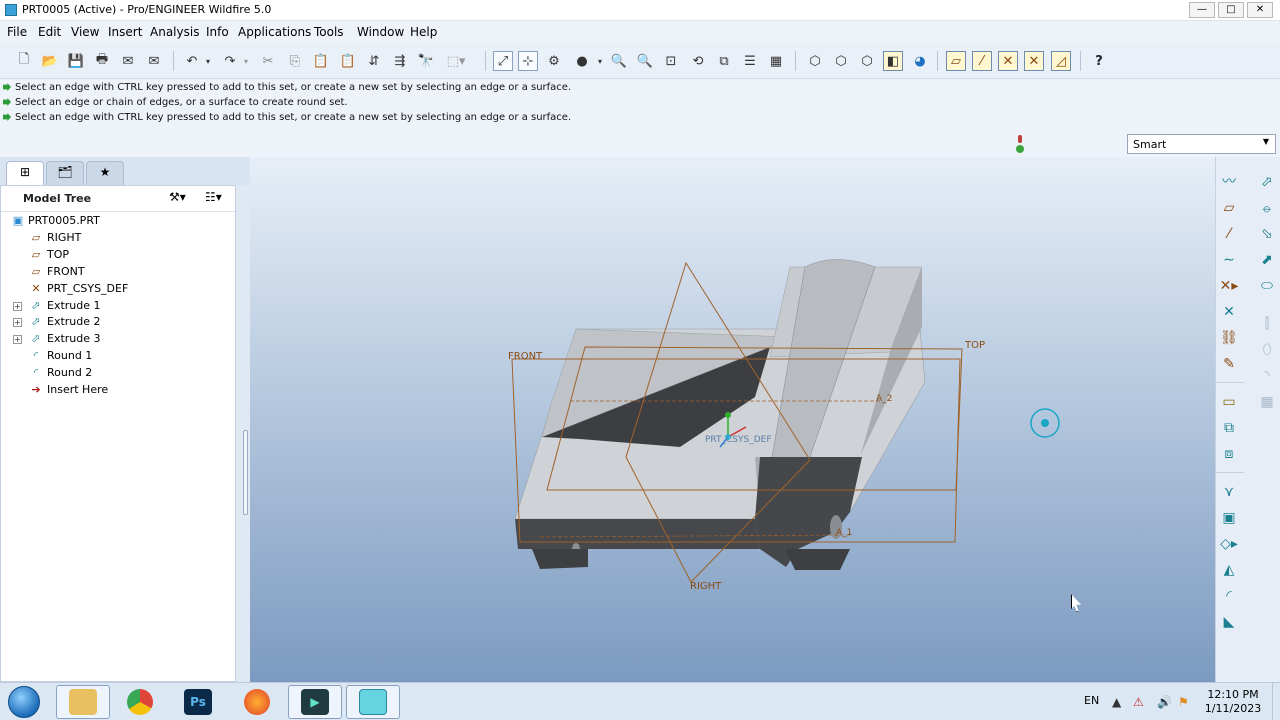  What do you see at coordinates (1267, 402) in the screenshot?
I see `thicken-icon: ▦` at bounding box center [1267, 402].